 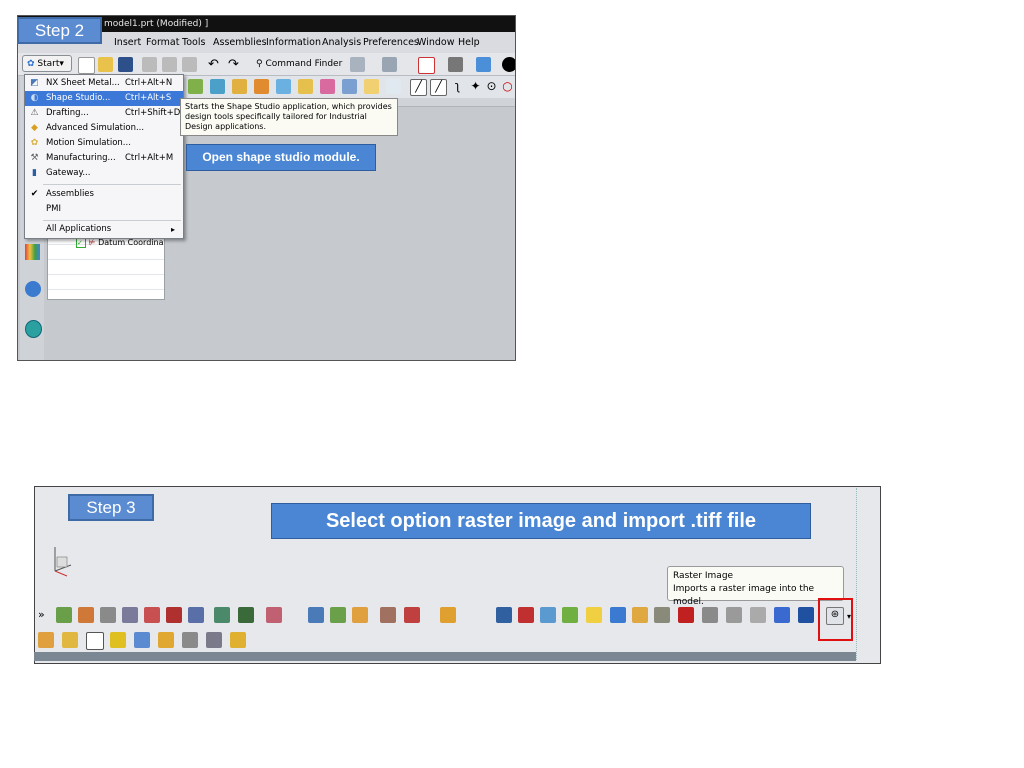 What do you see at coordinates (435, 42) in the screenshot?
I see `menu-window: Window` at bounding box center [435, 42].